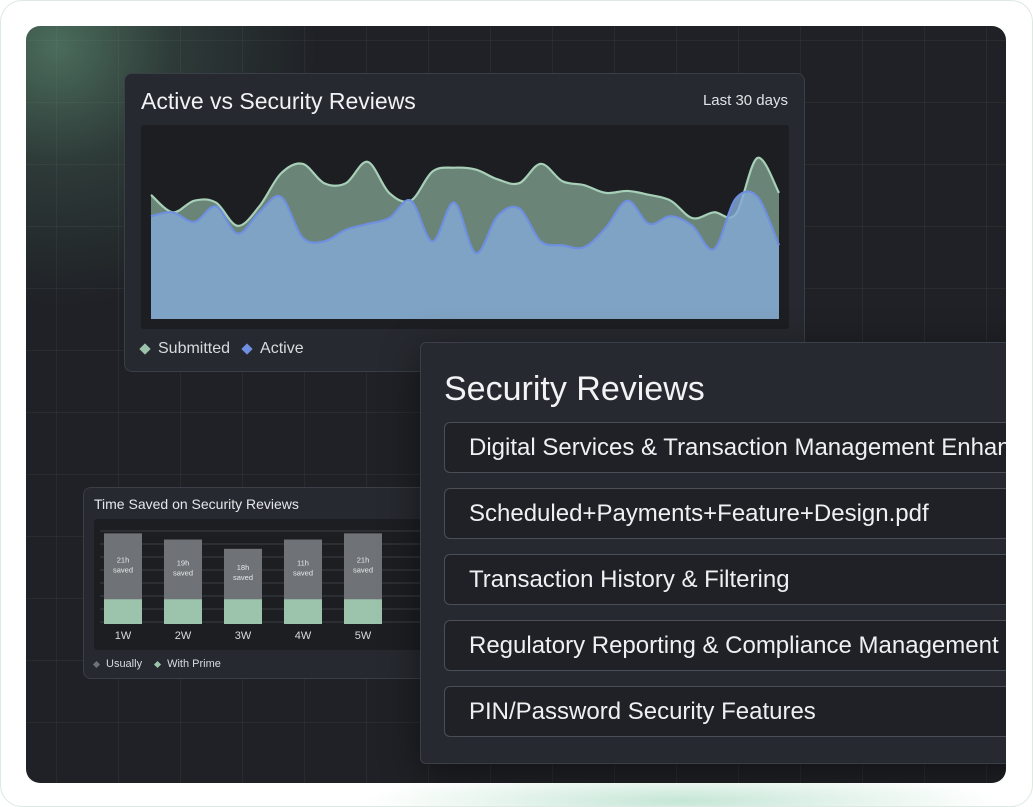 Image resolution: width=1033 pixels, height=807 pixels. What do you see at coordinates (303, 611) in the screenshot?
I see `bar-with-prime-4W` at bounding box center [303, 611].